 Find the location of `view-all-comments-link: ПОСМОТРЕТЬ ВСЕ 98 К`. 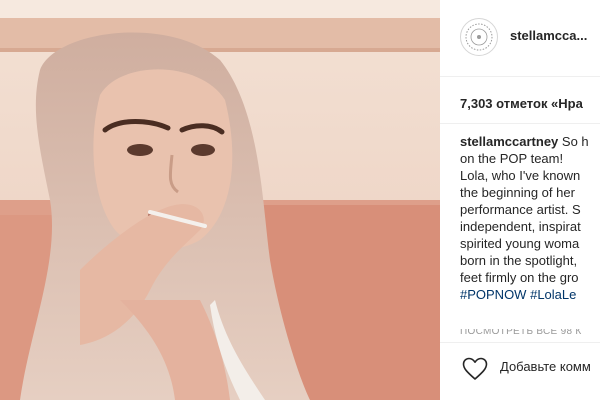

view-all-comments-link: ПОСМОТРЕТЬ ВСЕ 98 К is located at coordinates (521, 333).